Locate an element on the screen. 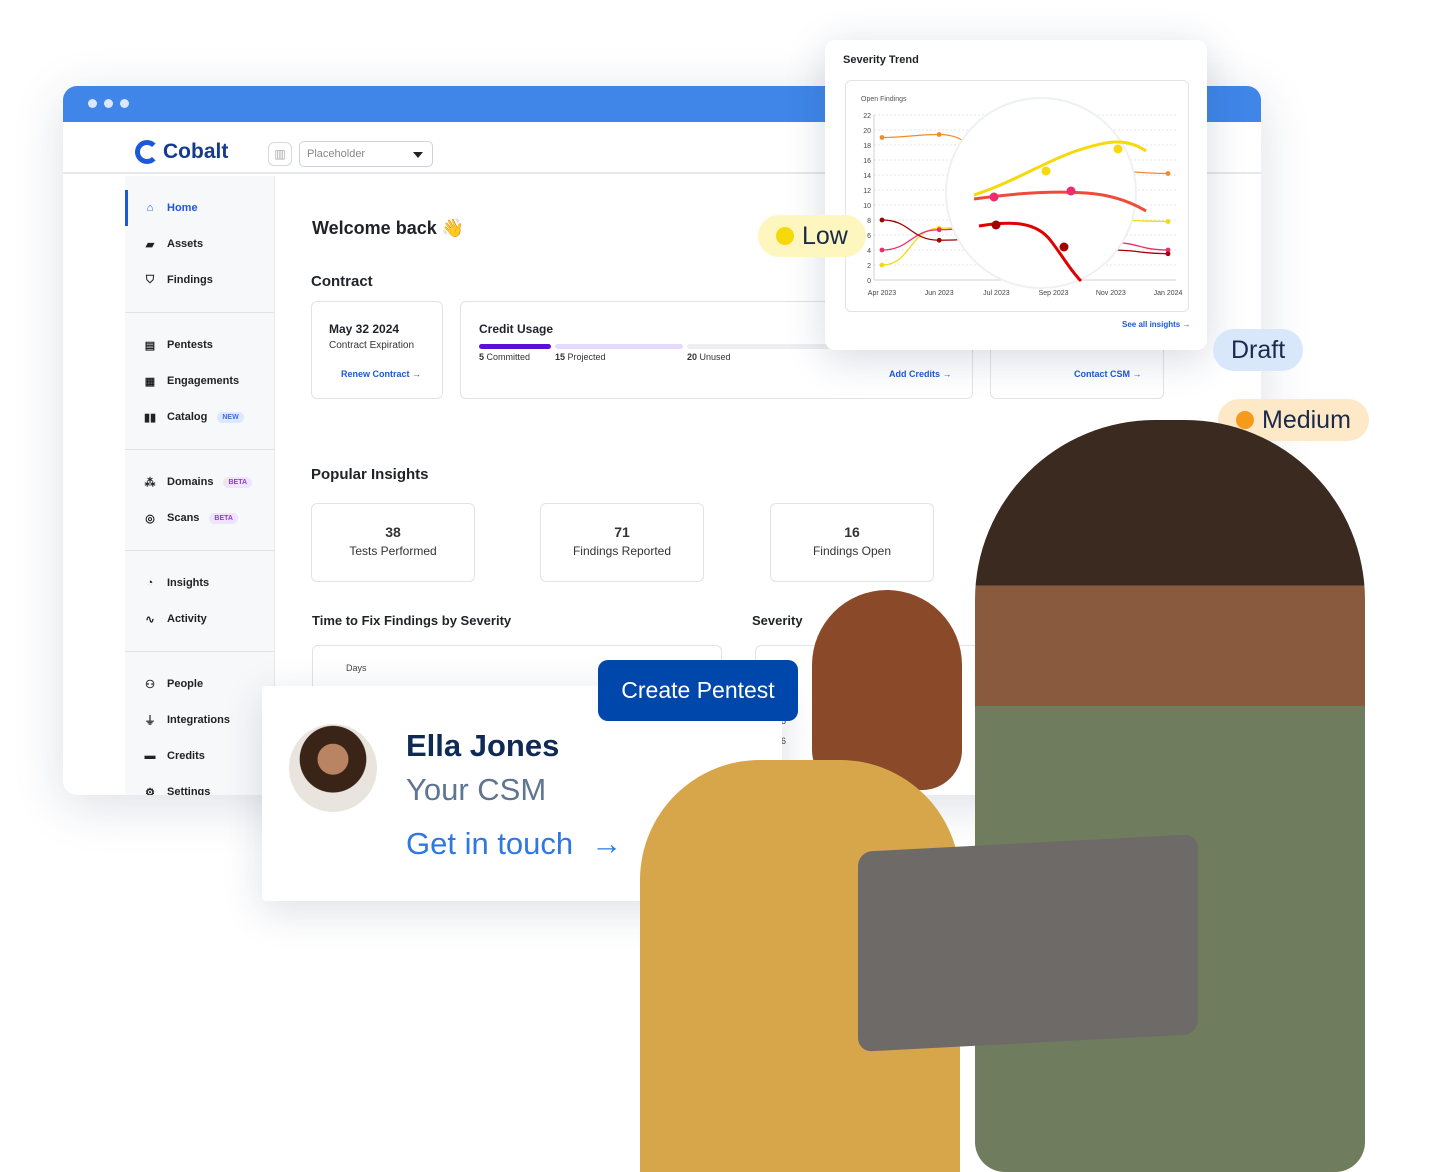  csm-avatar is located at coordinates (333, 768).